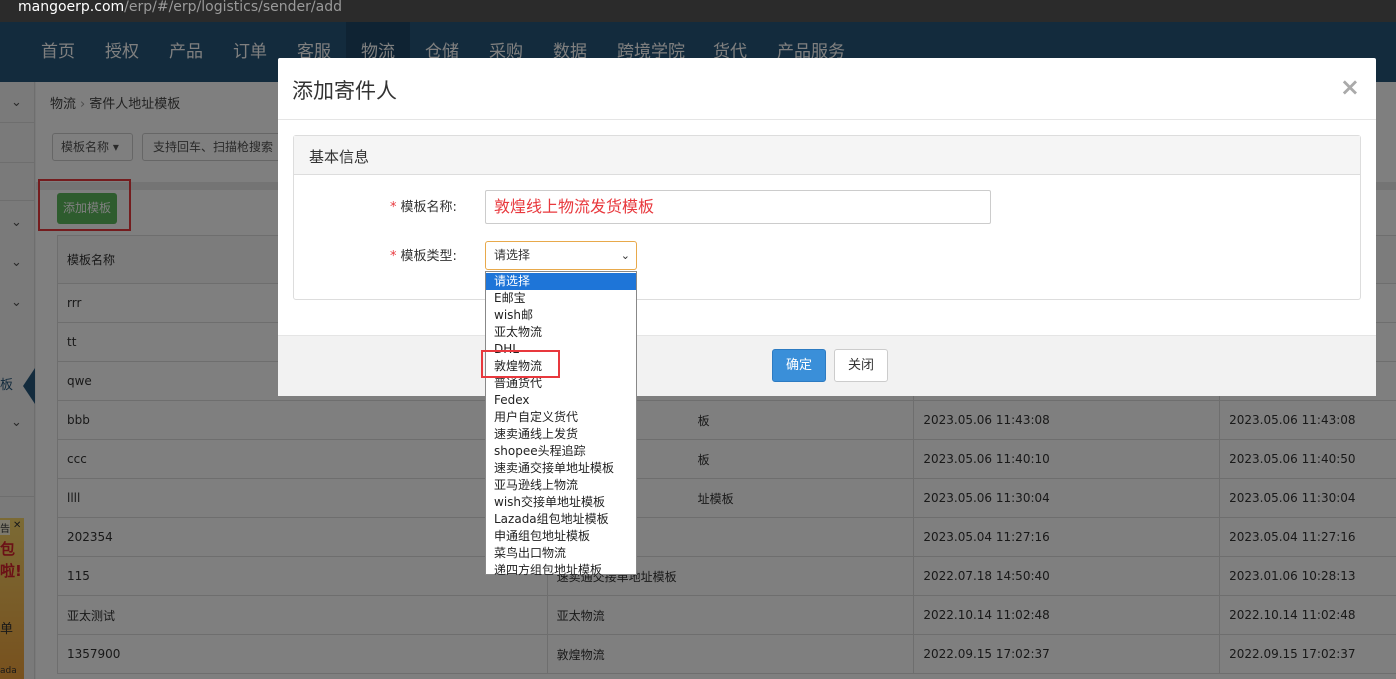  What do you see at coordinates (561, 485) in the screenshot?
I see `option-item: 亚马逊线上物流` at bounding box center [561, 485].